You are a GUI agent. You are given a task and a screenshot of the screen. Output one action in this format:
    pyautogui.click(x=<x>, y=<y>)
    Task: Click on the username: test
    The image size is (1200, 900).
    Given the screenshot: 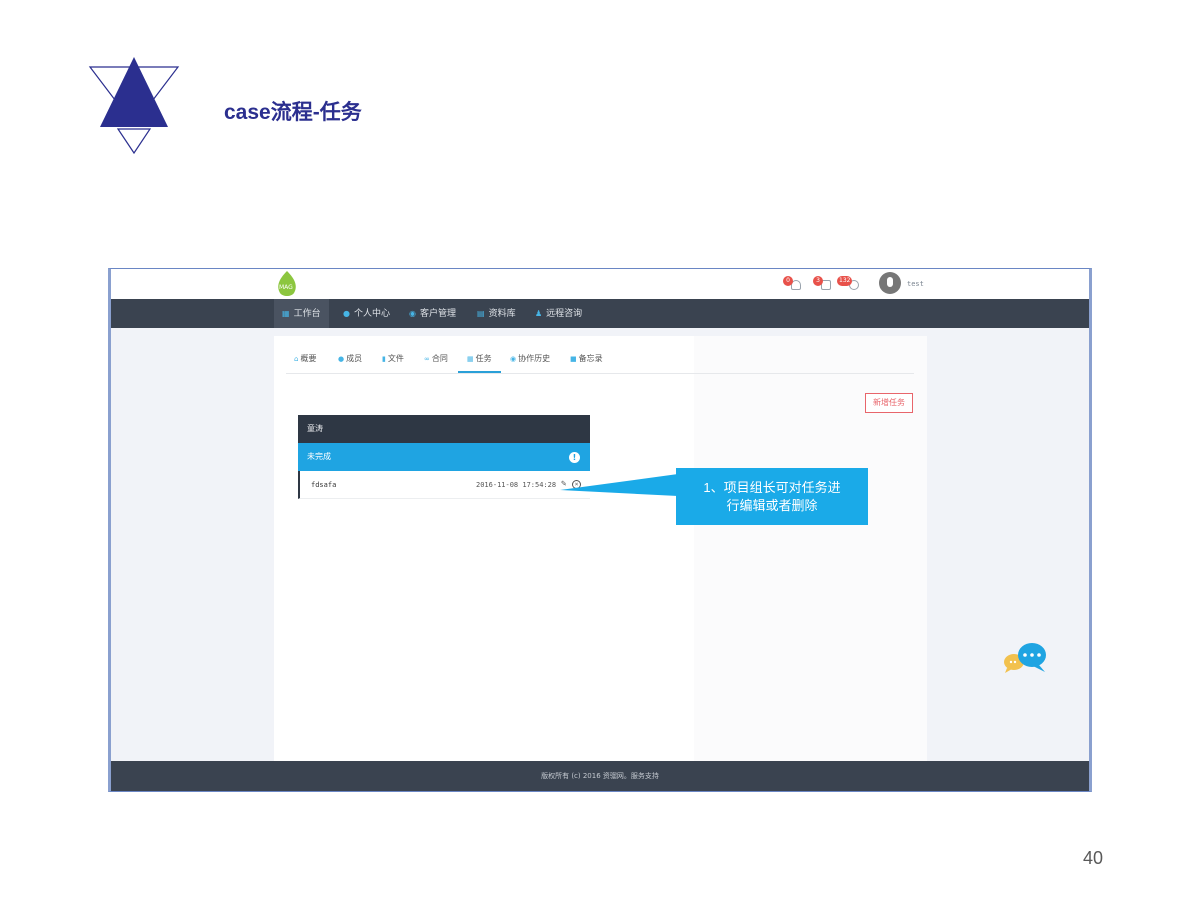 What is the action you would take?
    pyautogui.click(x=915, y=284)
    